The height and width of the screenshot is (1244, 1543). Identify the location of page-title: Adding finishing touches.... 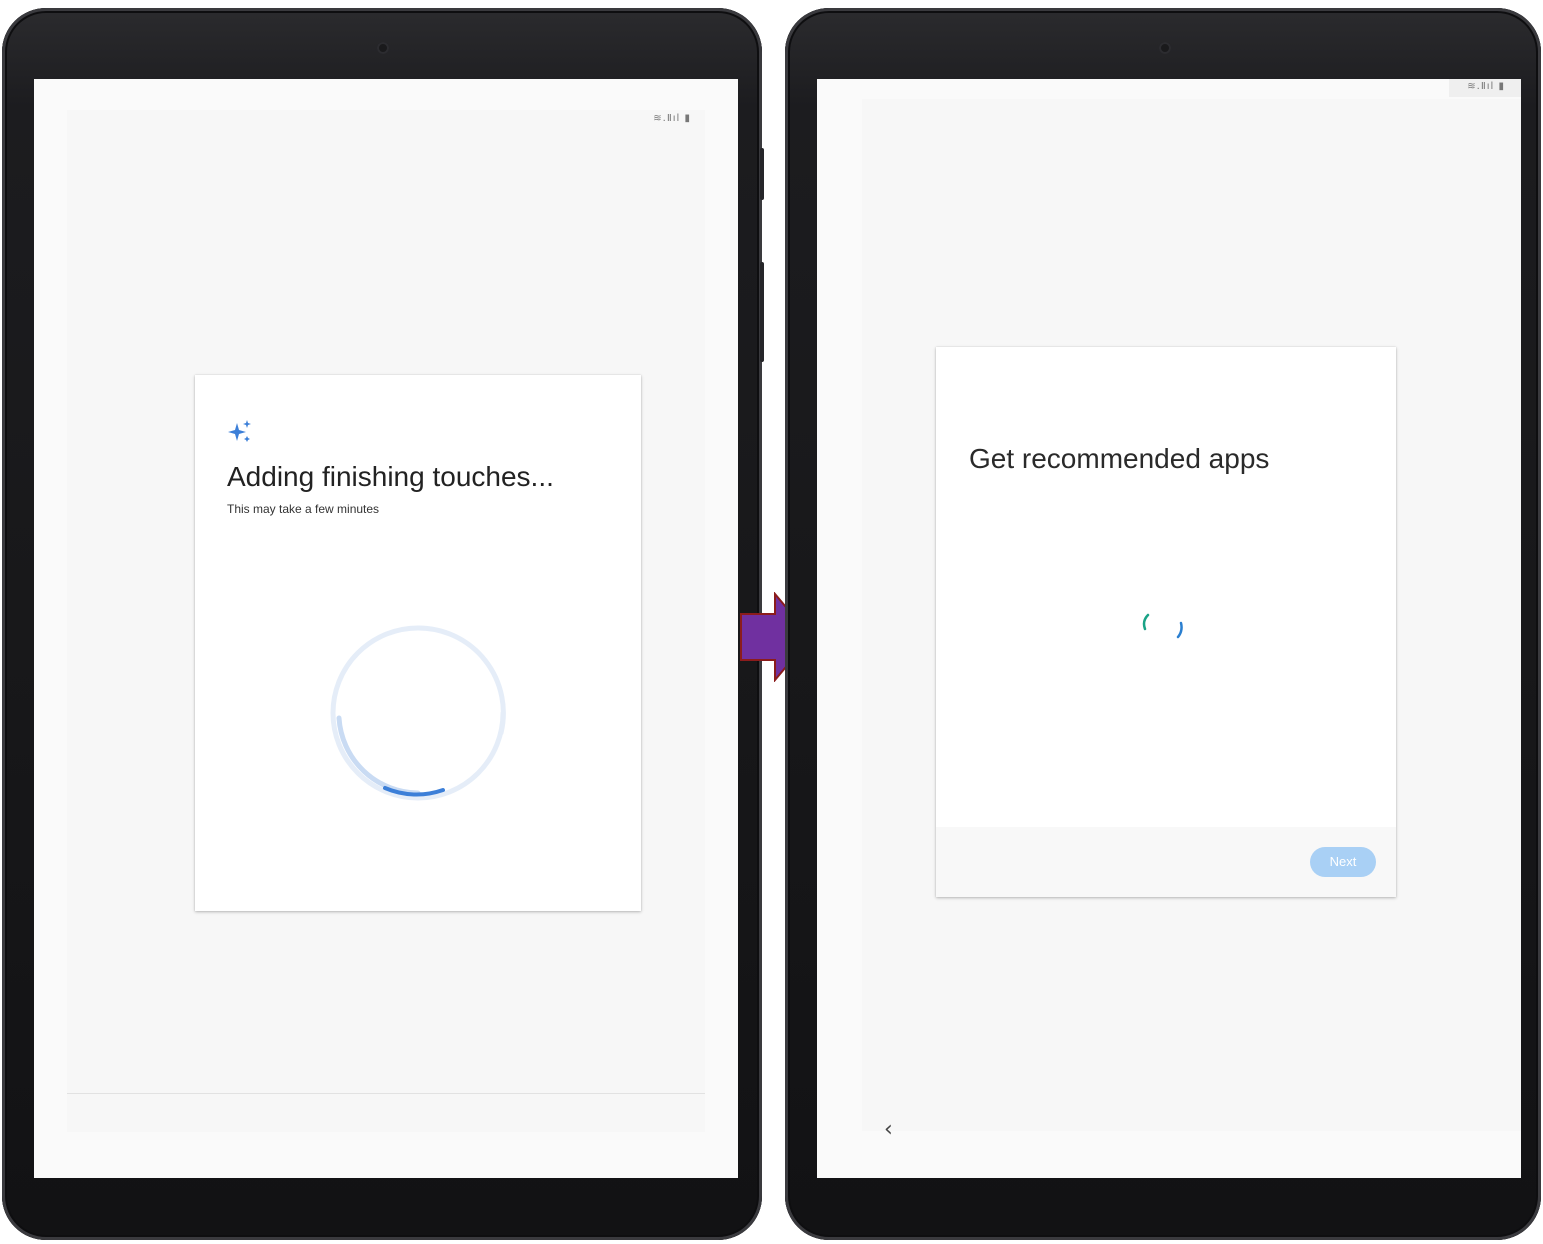
(390, 476).